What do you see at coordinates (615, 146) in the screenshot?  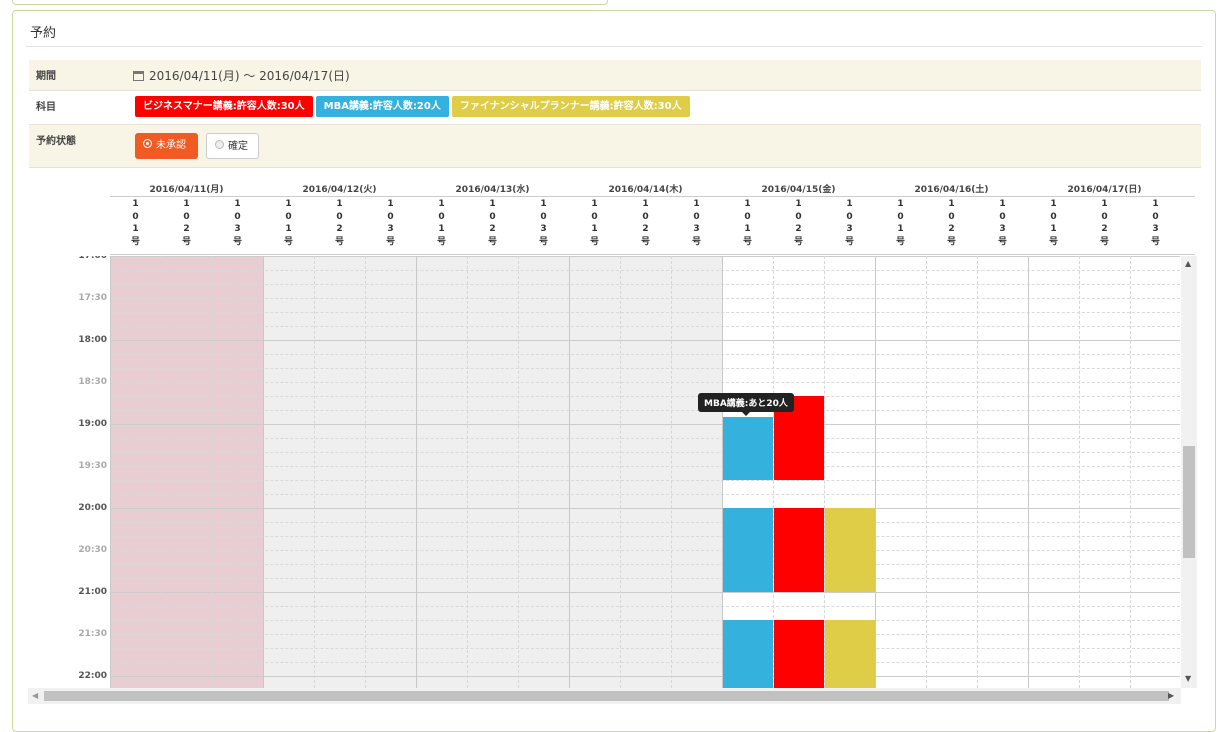 I see `status-row: 予約状態 未承認 確定` at bounding box center [615, 146].